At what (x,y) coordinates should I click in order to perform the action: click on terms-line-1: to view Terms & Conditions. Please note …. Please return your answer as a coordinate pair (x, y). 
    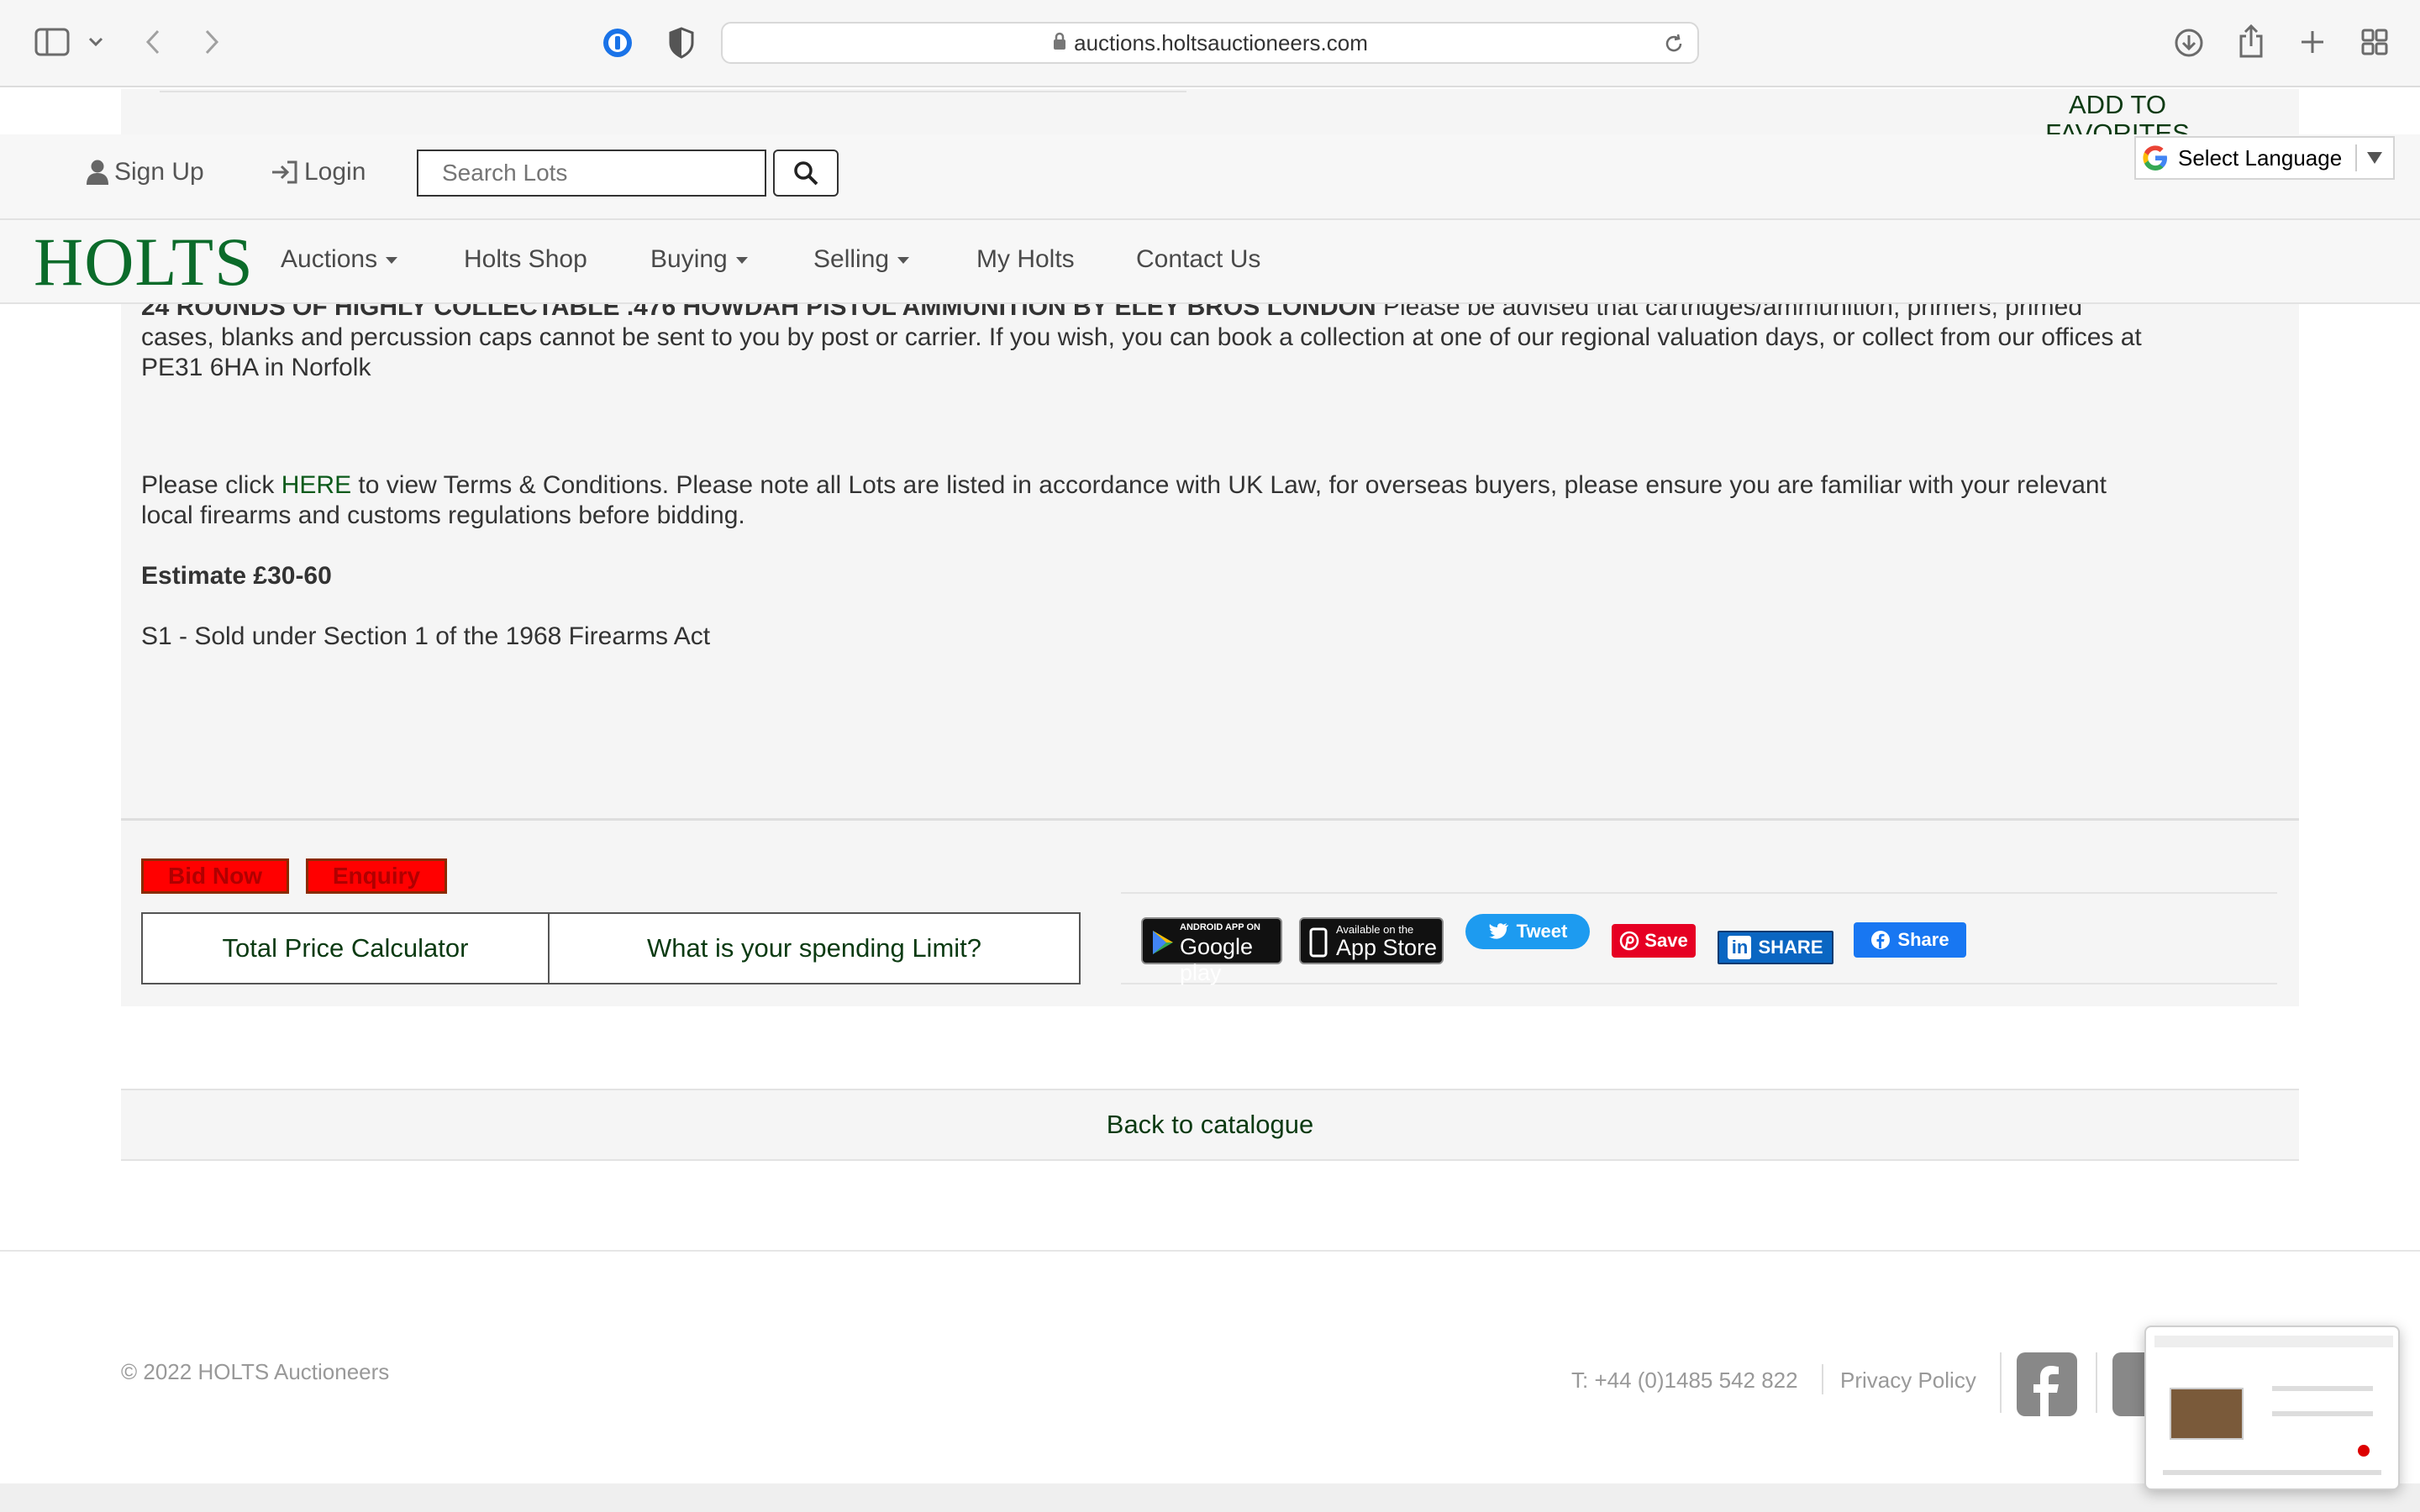
    Looking at the image, I should click on (1229, 485).